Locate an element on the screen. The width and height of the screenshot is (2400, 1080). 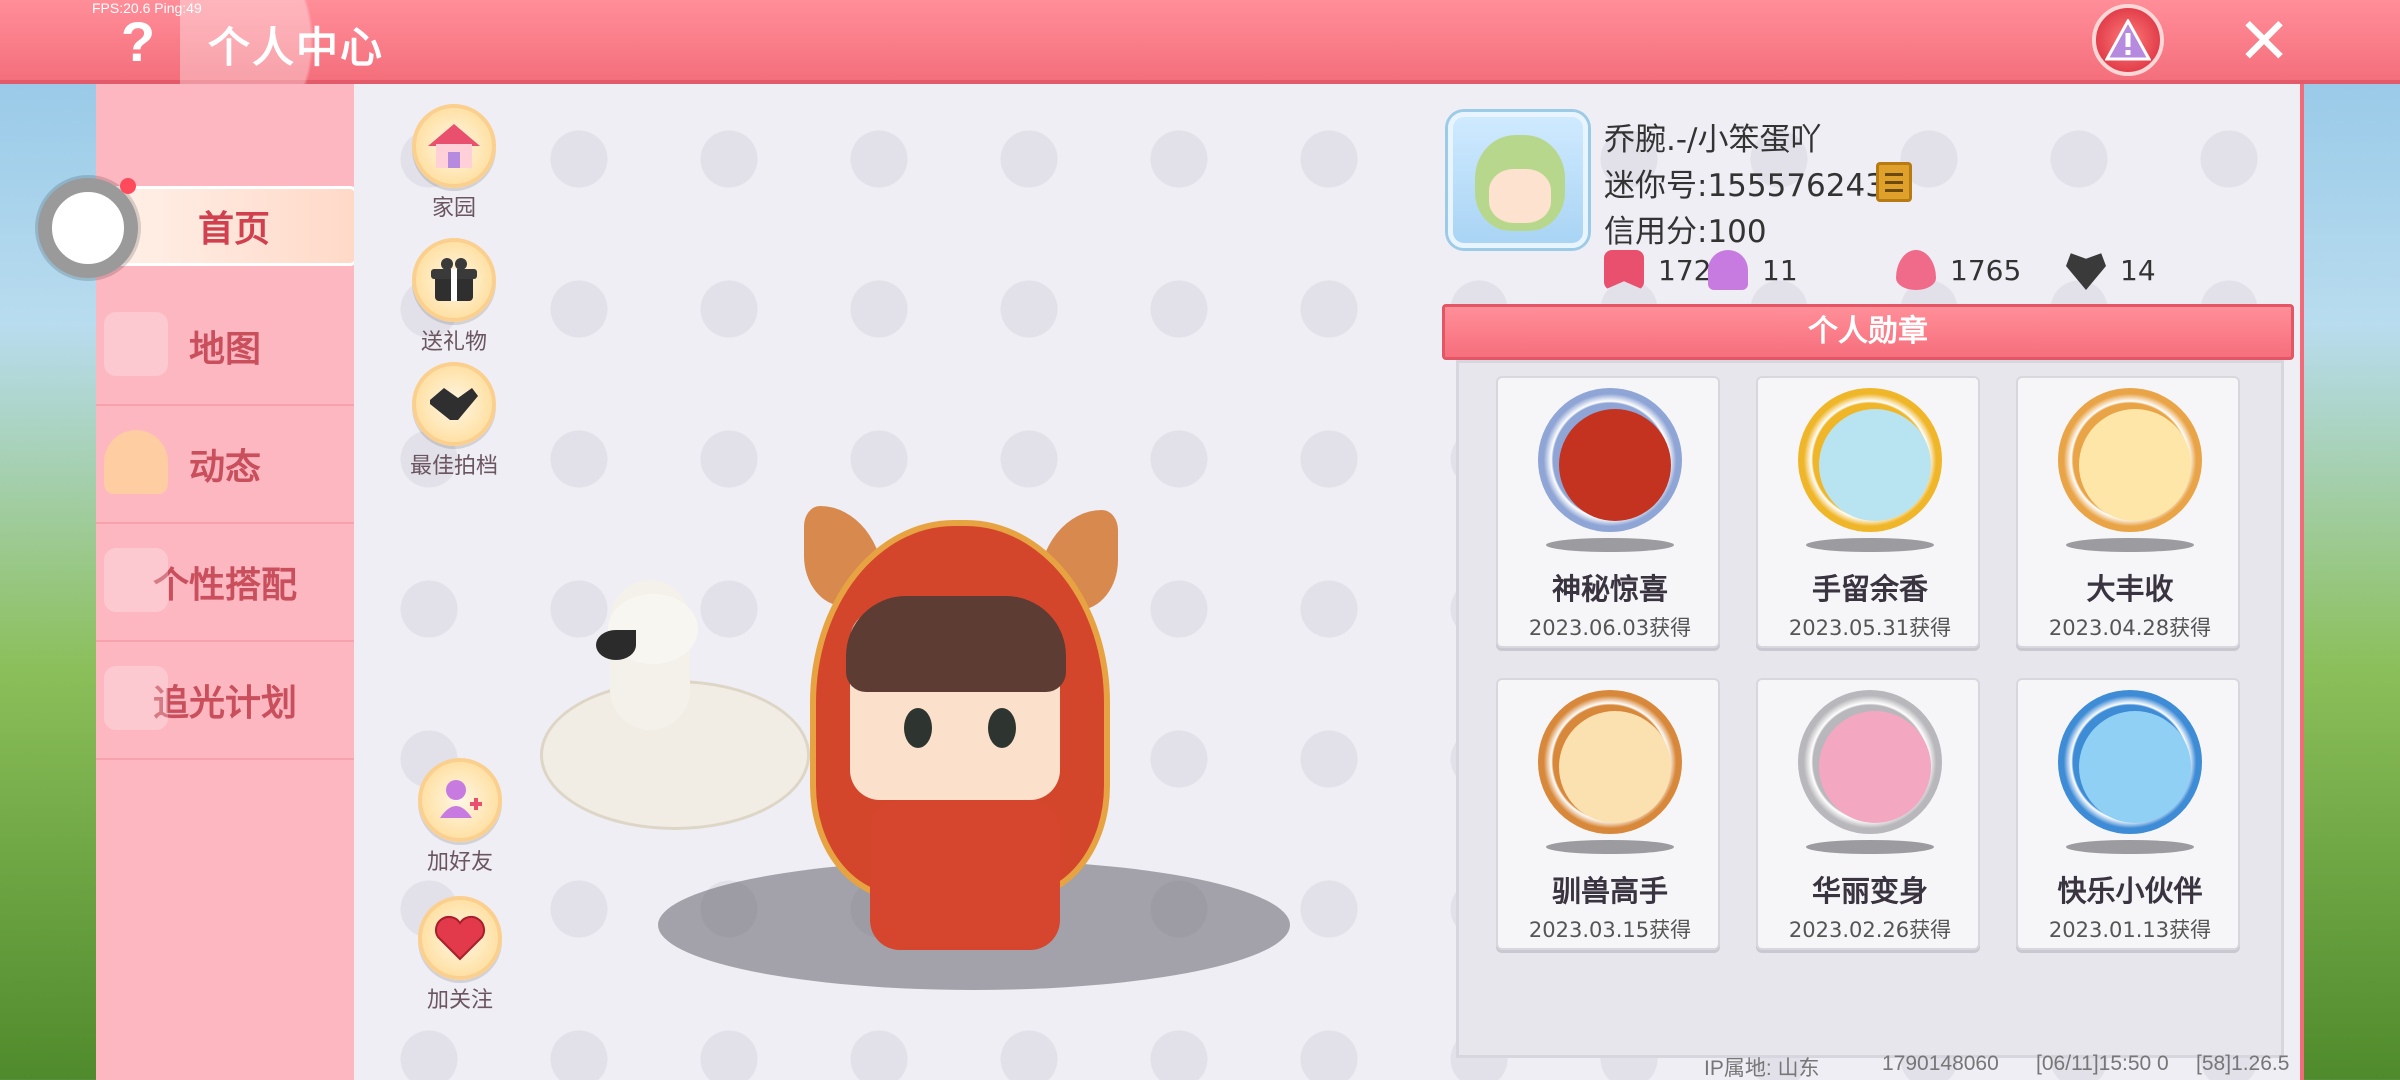
user-mini-id: 迷你号:1555762433 is located at coordinates (1754, 186).